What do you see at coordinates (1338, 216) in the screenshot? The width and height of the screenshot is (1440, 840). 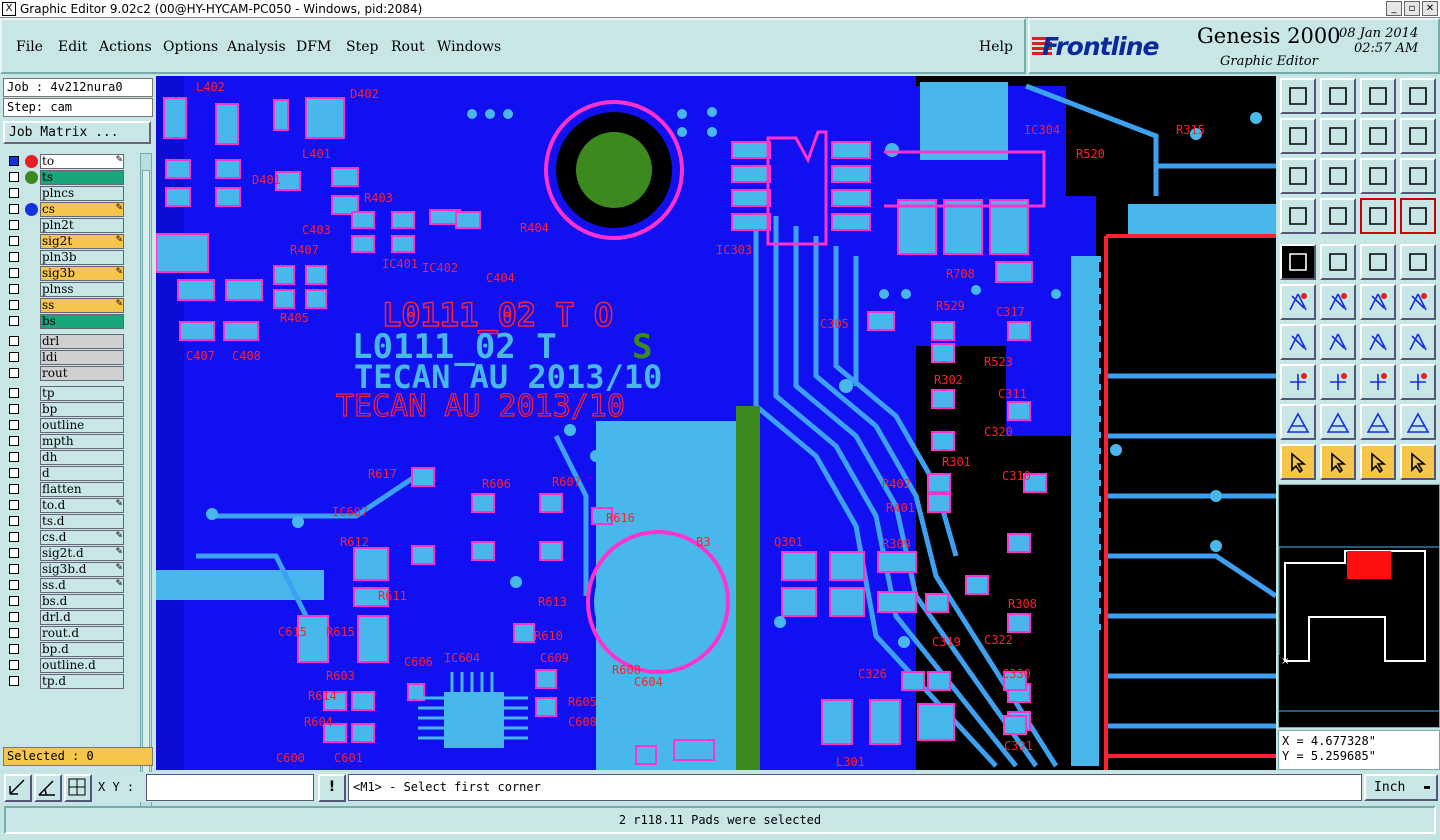 I see `grid-button` at bounding box center [1338, 216].